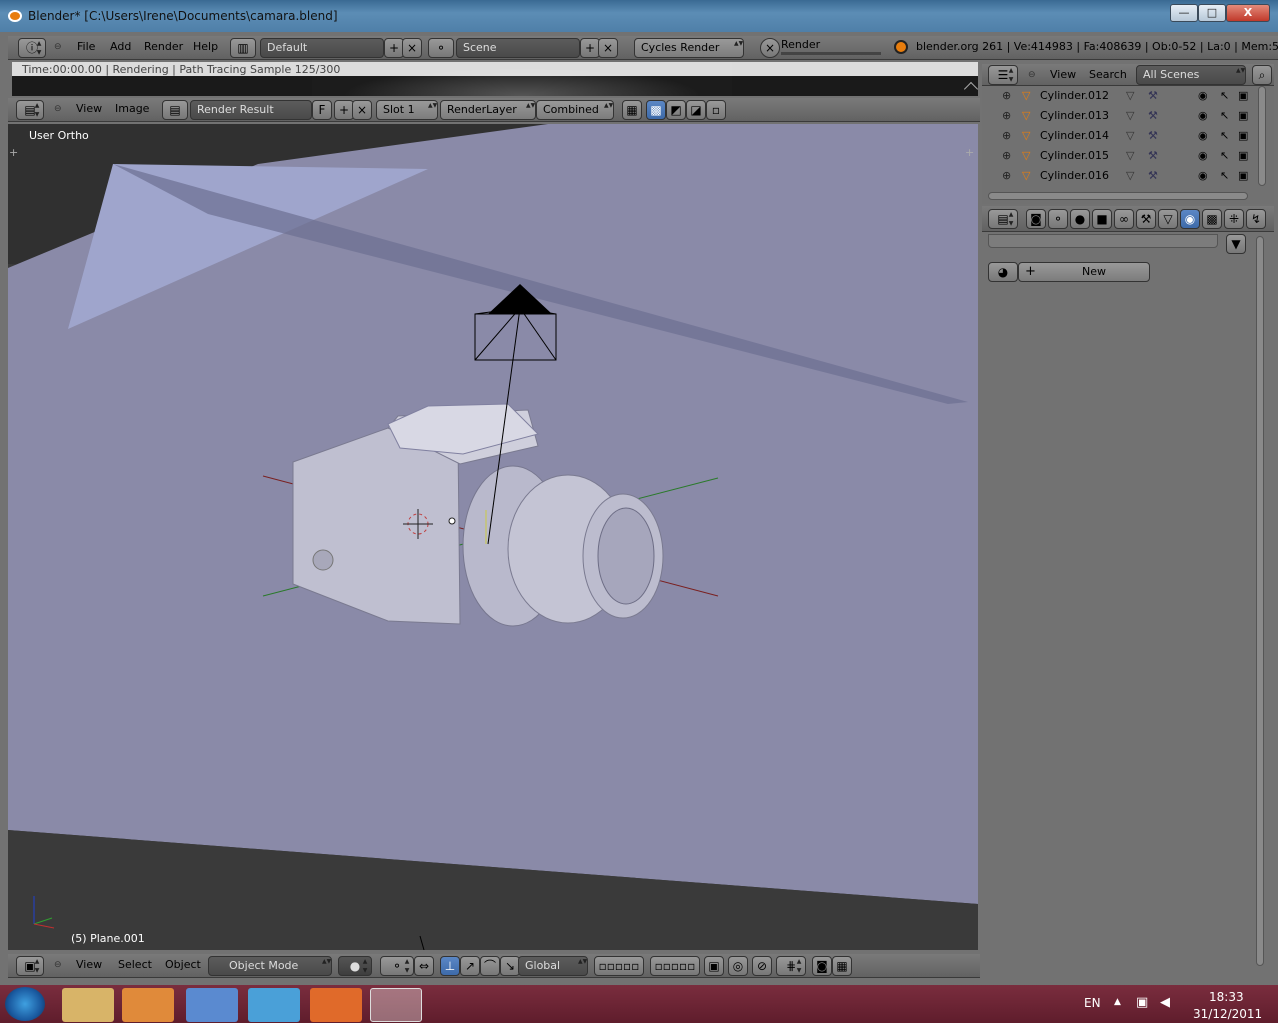  I want to click on snap-element-select: ⋕, so click(791, 966).